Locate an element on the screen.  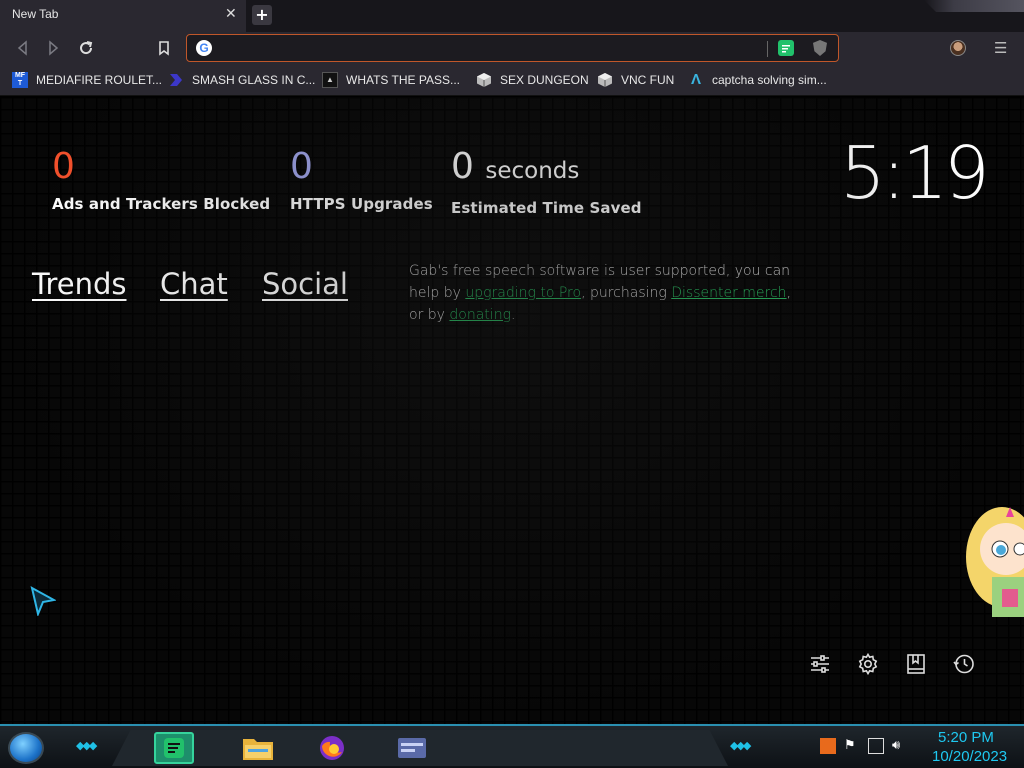
mediafire-icon: MF T is located at coordinates (20, 80).